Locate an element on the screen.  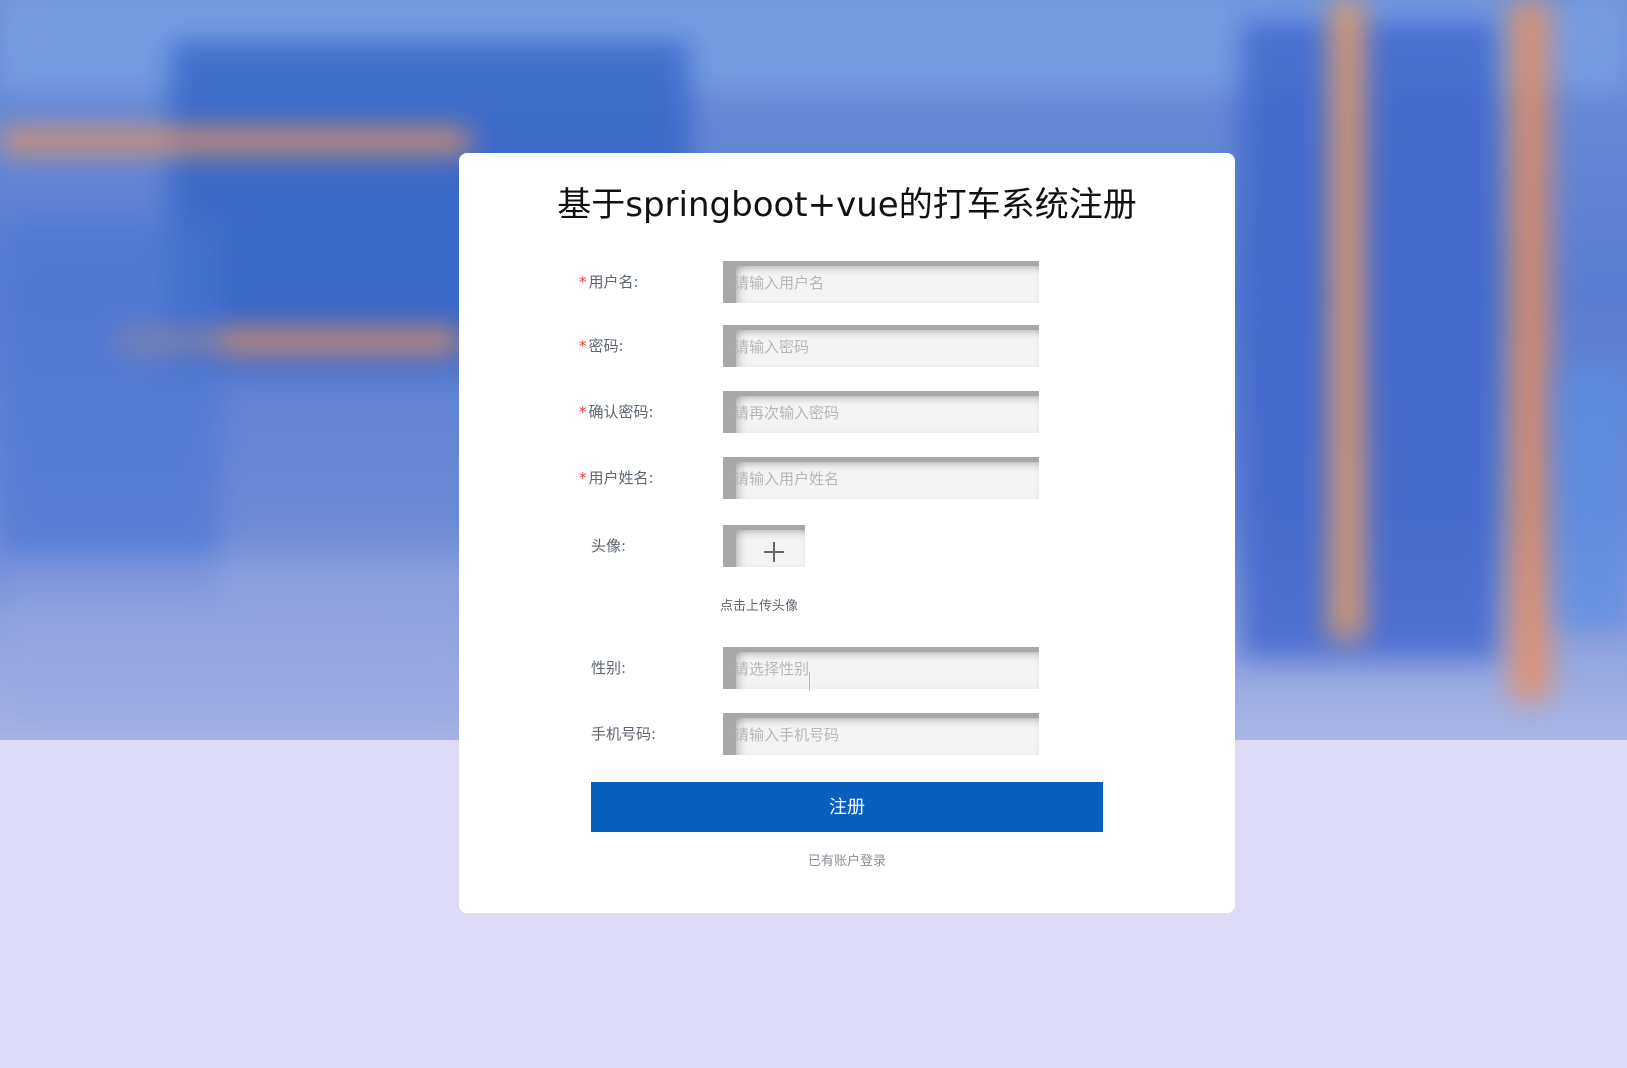
real-name-row: * 用户姓名: 请输入用户姓名 is located at coordinates (847, 478).